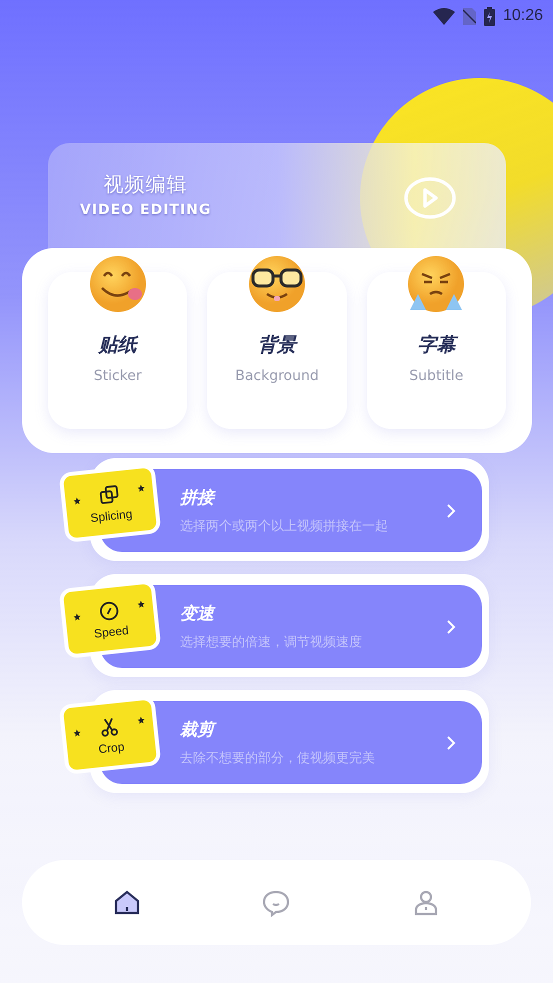 The height and width of the screenshot is (983, 553). What do you see at coordinates (436, 376) in the screenshot?
I see `feature-subtitle: Subtitle` at bounding box center [436, 376].